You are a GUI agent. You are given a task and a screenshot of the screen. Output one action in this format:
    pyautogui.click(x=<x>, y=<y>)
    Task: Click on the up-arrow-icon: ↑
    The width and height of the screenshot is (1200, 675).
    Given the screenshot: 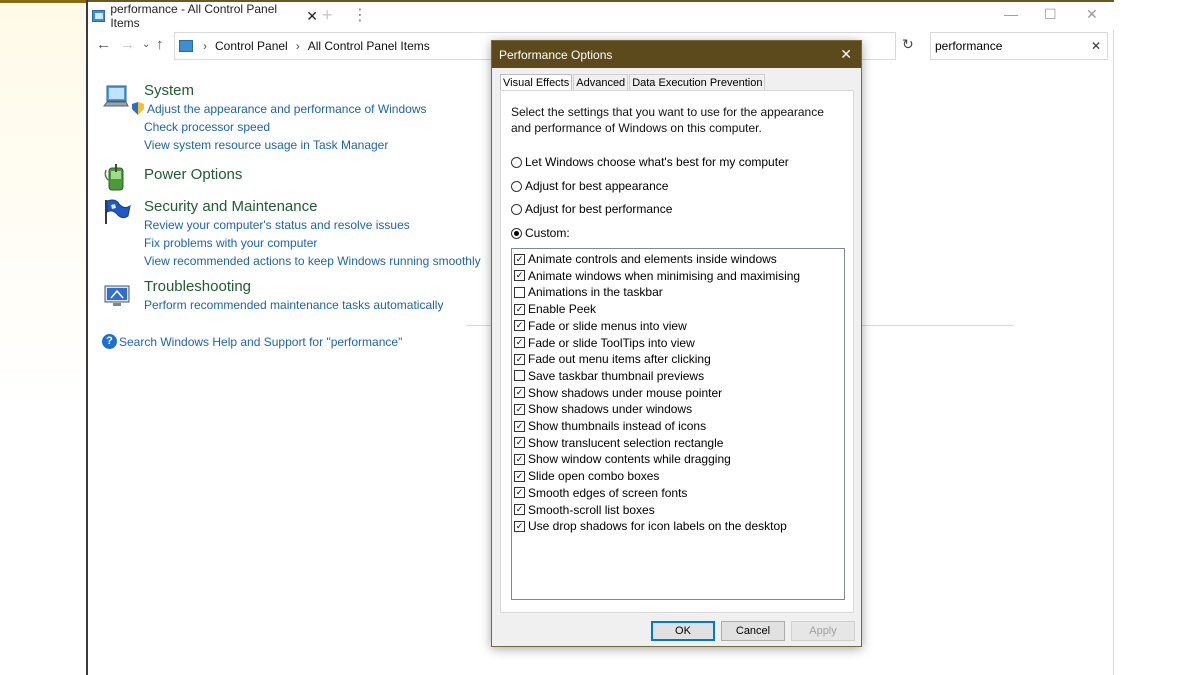 What is the action you would take?
    pyautogui.click(x=160, y=44)
    